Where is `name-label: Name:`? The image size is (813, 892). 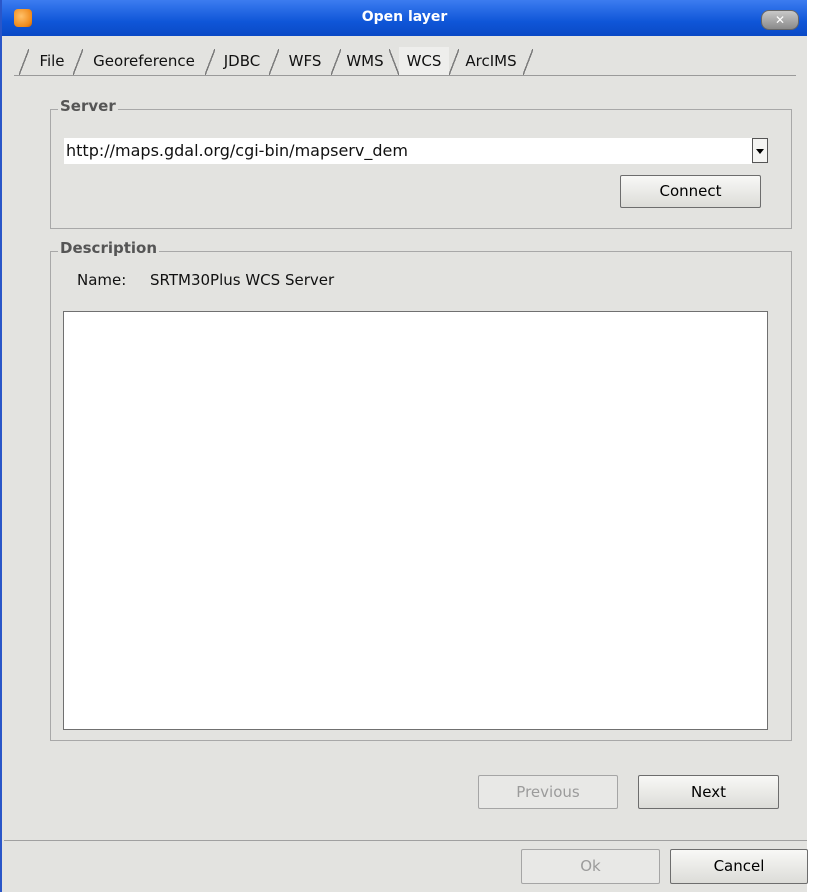 name-label: Name: is located at coordinates (102, 280).